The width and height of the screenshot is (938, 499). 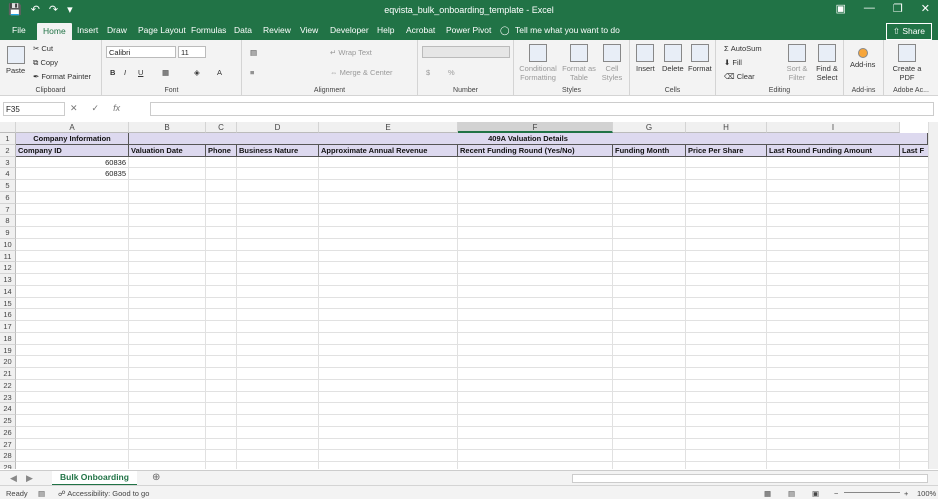 What do you see at coordinates (535, 127) in the screenshot?
I see `column-header-f: F` at bounding box center [535, 127].